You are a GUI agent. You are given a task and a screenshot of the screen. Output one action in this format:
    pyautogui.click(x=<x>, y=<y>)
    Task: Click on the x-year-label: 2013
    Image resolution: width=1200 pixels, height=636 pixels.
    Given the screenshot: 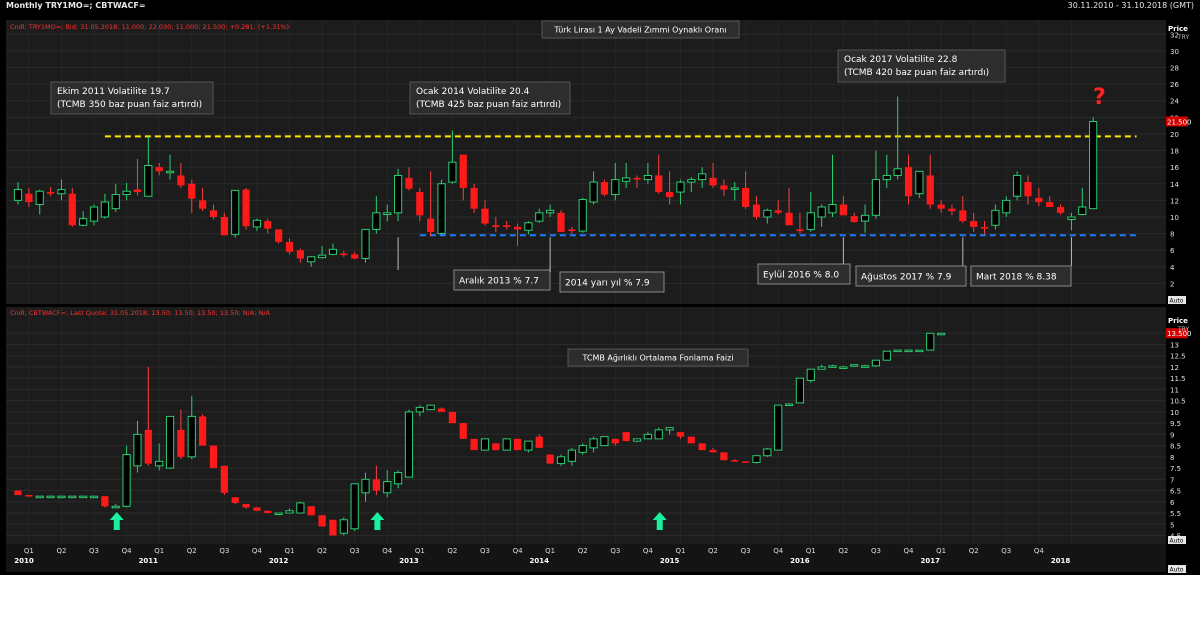 What is the action you would take?
    pyautogui.click(x=409, y=561)
    